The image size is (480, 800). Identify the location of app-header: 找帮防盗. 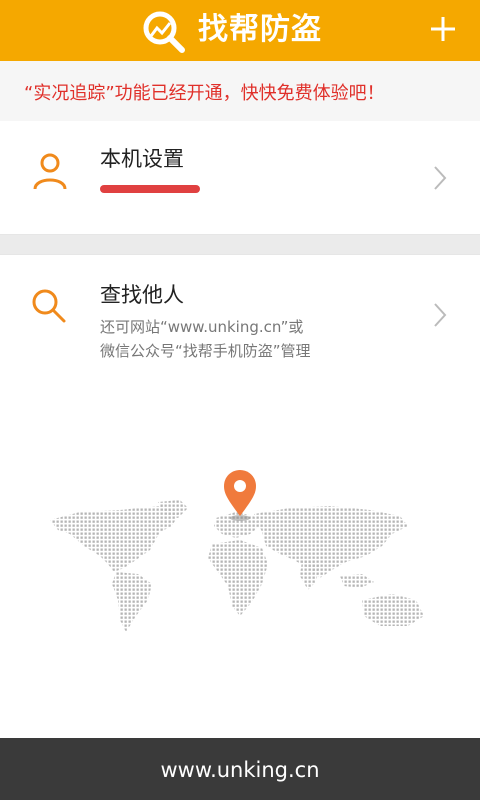
(240, 30).